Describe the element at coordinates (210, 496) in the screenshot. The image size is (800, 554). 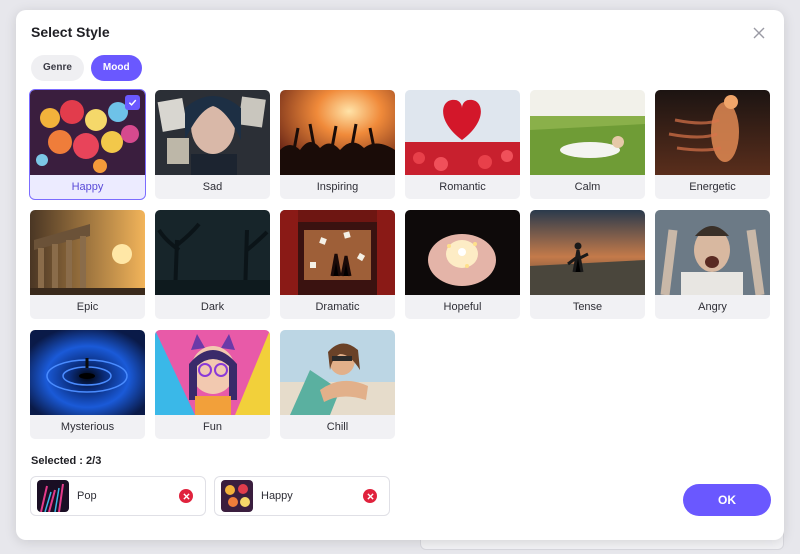
I see `selected-chips: Pop Happy` at that location.